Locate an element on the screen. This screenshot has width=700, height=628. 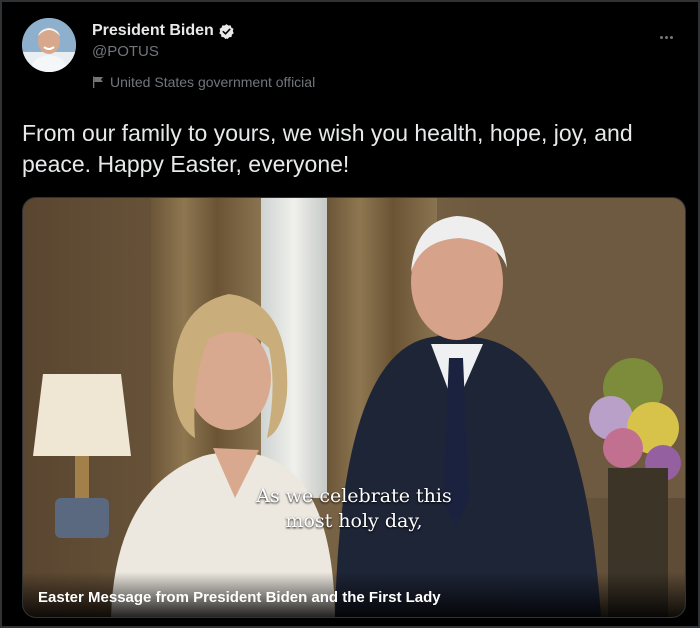
verified-badge-icon is located at coordinates (226, 31).